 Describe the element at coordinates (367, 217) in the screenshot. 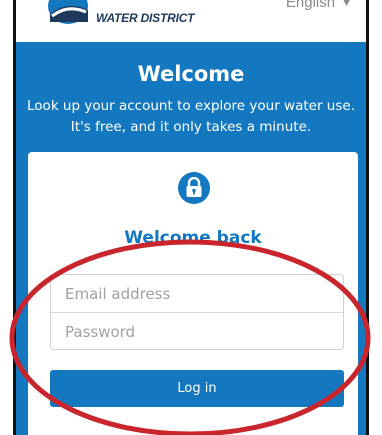

I see `device-edge-right` at that location.